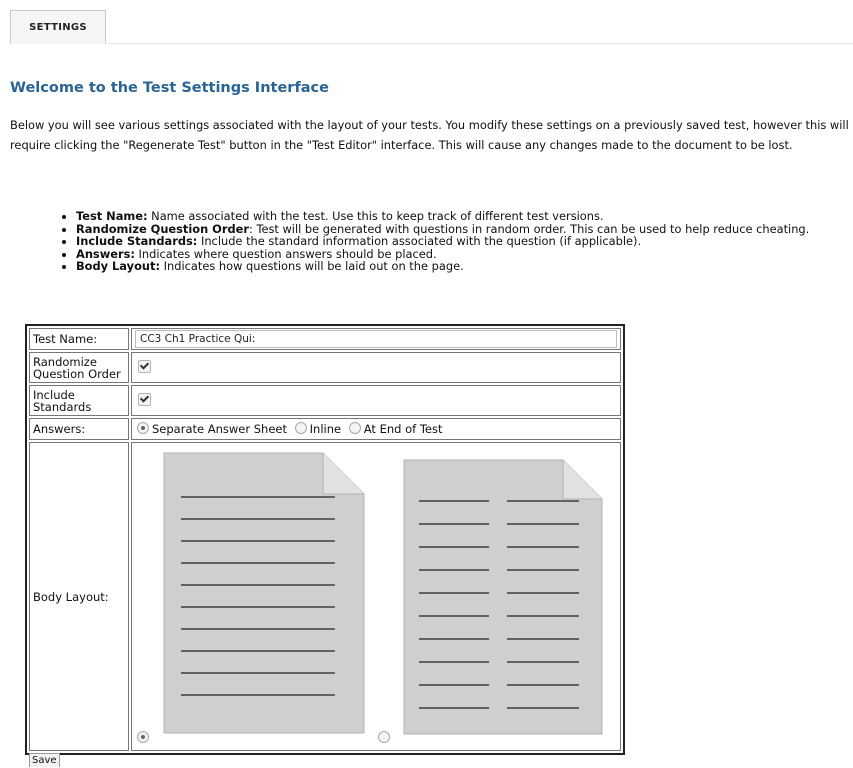  I want to click on answers-end-label: At End of Test, so click(403, 429).